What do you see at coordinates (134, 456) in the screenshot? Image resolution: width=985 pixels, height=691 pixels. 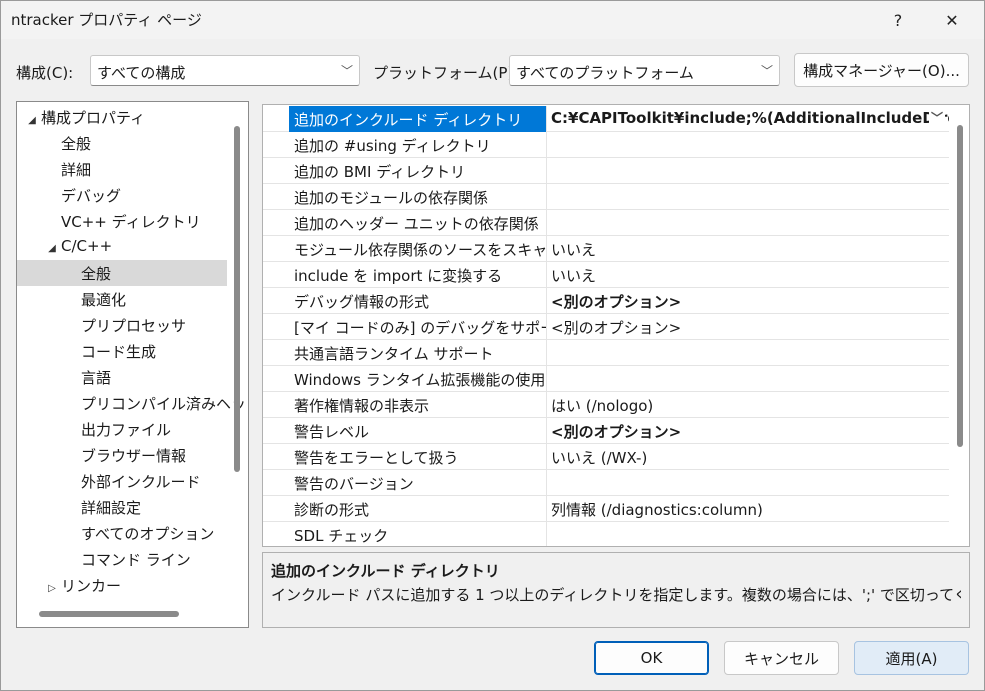 I see `tree-item-label: ブラウザー情報` at bounding box center [134, 456].